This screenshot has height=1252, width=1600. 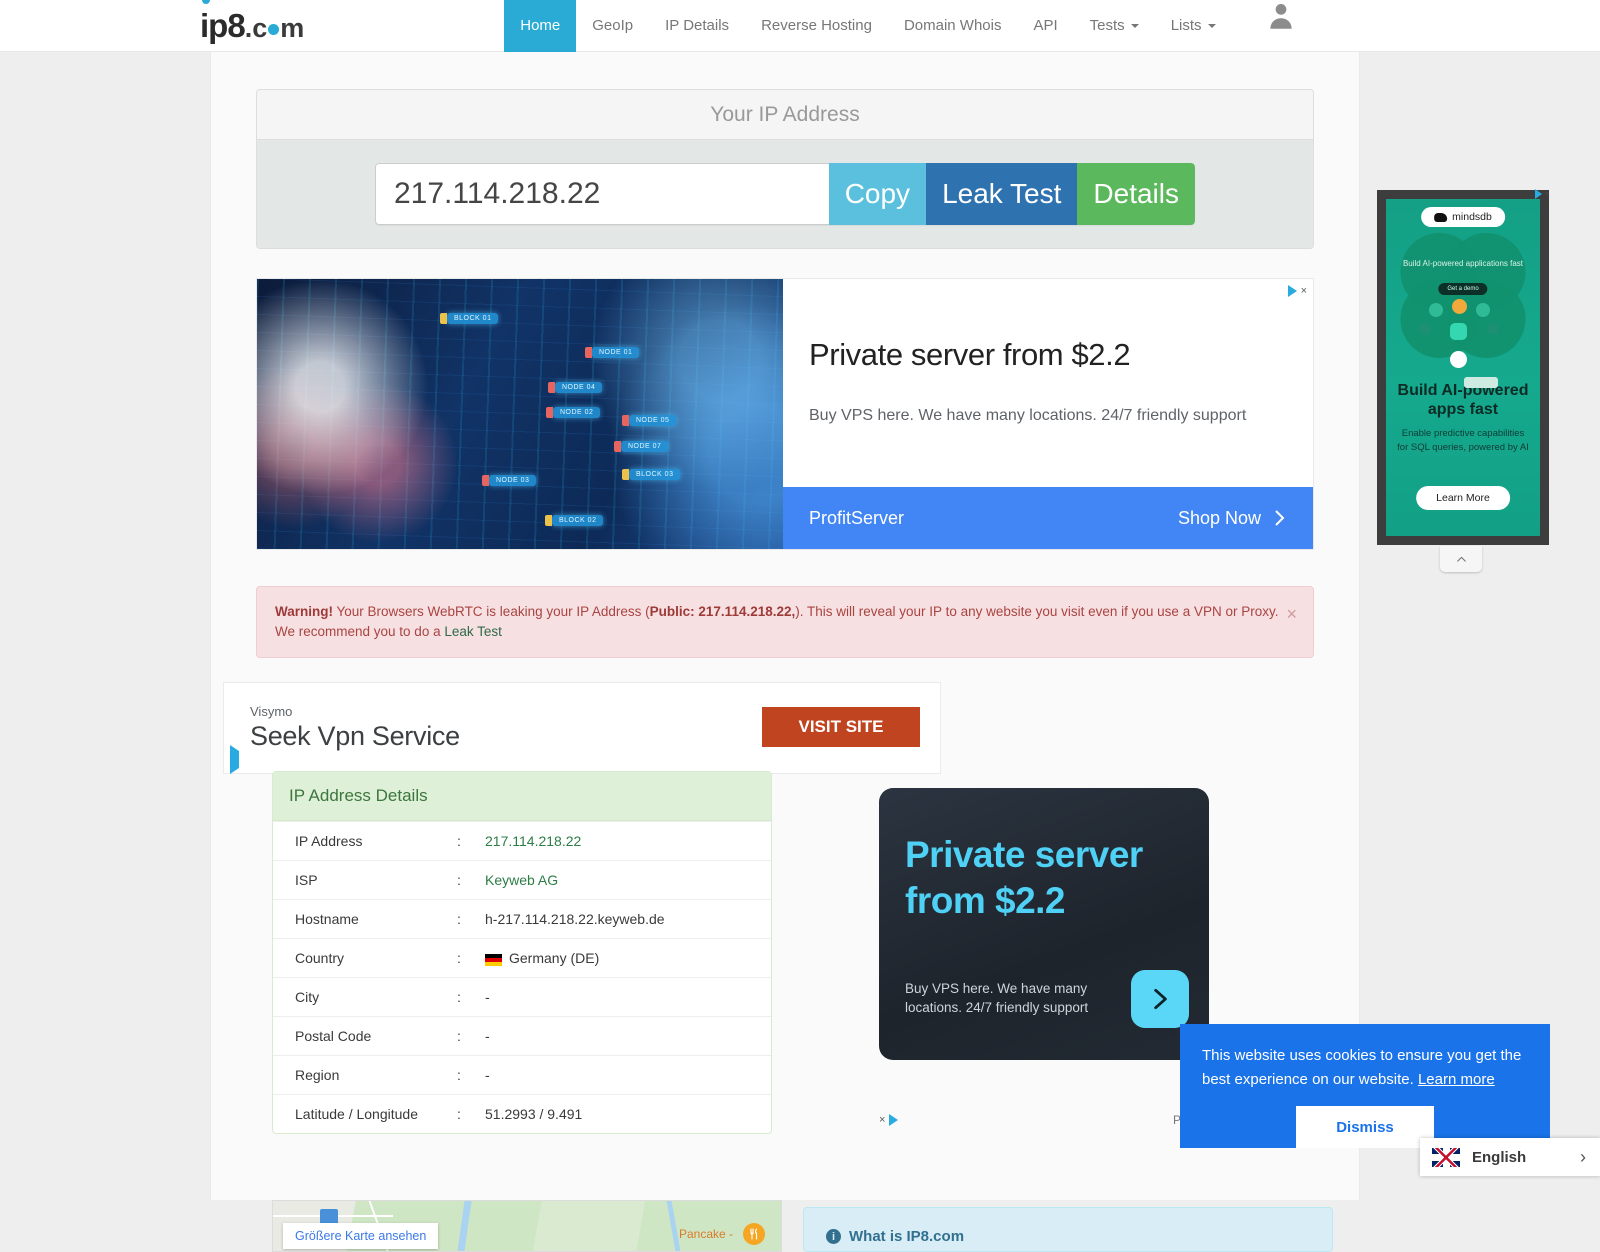 I want to click on cookie-dismiss-button: Dismiss, so click(x=1365, y=1127).